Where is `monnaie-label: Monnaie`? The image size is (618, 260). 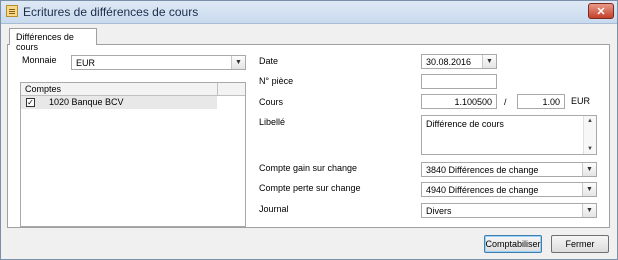 monnaie-label: Monnaie is located at coordinates (39, 60).